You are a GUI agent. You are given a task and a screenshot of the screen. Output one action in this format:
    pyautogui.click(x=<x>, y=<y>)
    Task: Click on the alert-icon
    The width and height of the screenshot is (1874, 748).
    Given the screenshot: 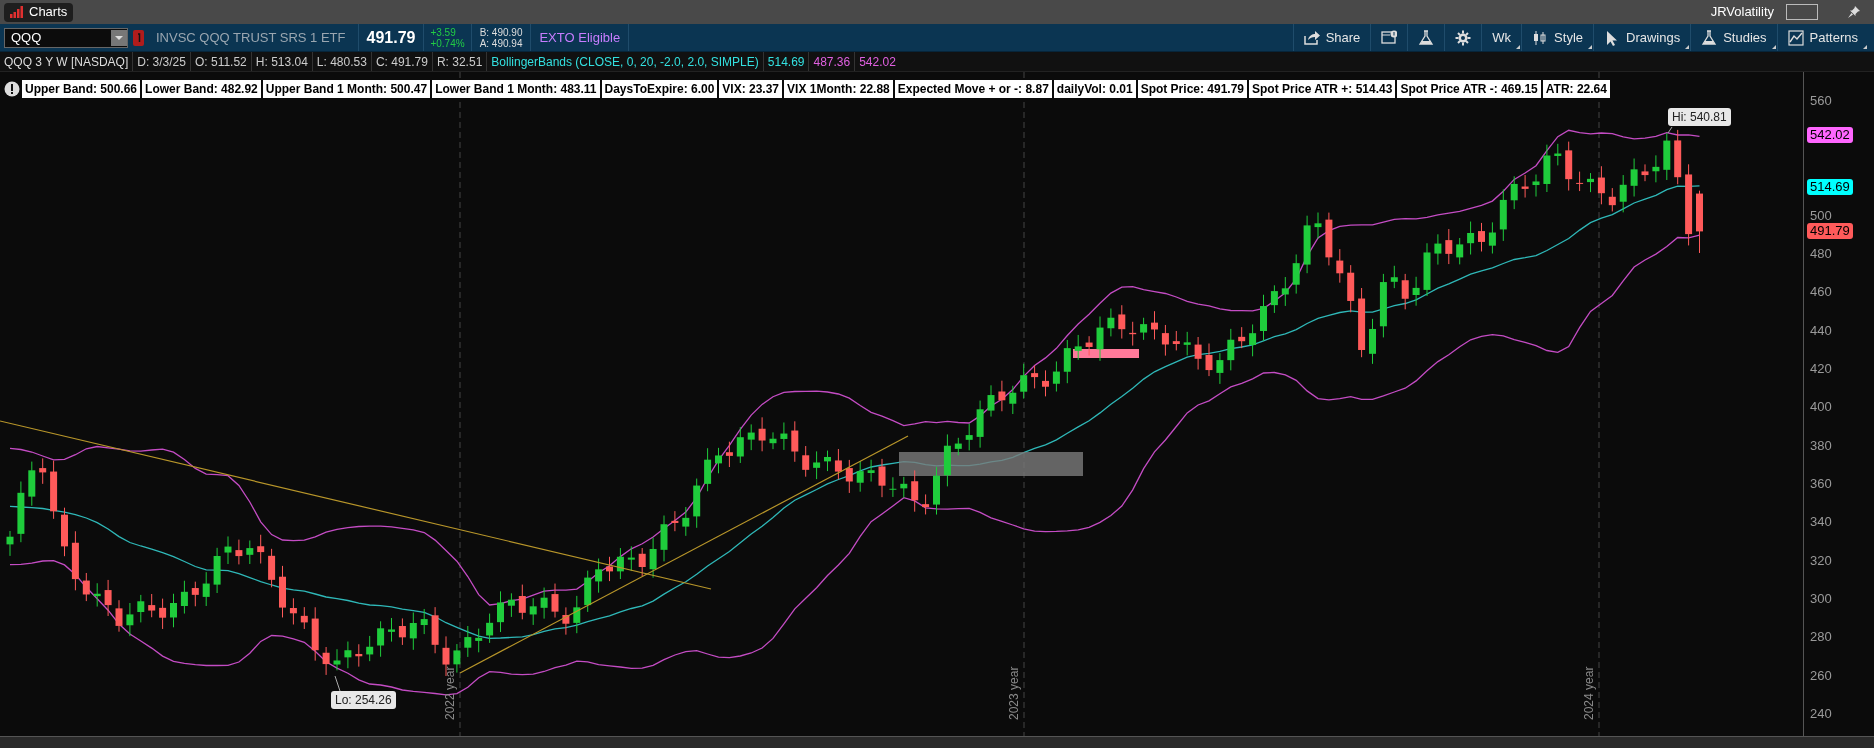 What is the action you would take?
    pyautogui.click(x=12, y=89)
    